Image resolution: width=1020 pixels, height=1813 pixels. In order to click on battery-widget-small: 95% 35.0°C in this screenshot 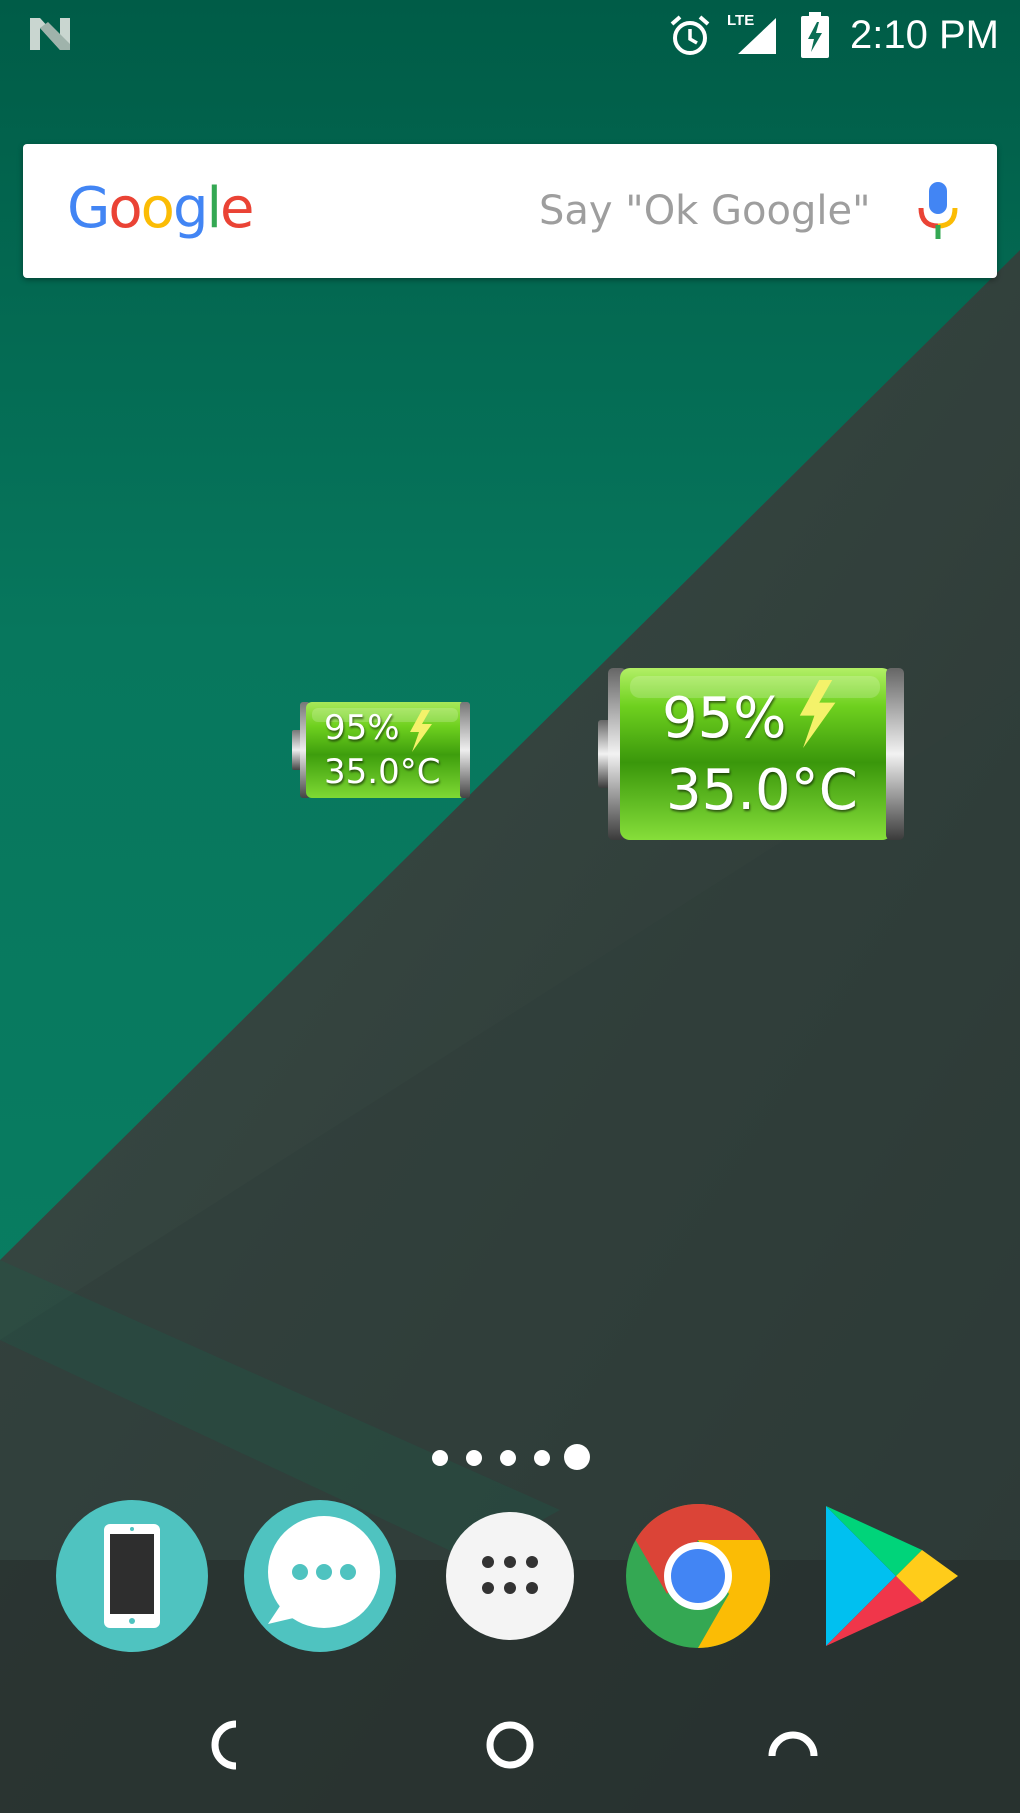, I will do `click(383, 752)`.